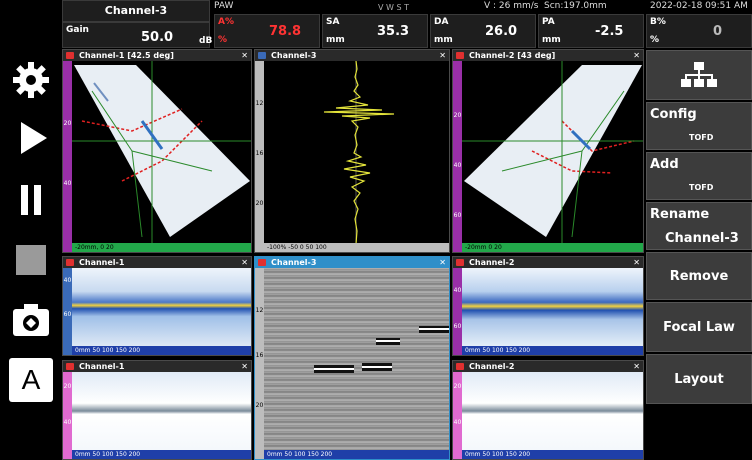  Describe the element at coordinates (591, 31) in the screenshot. I see `pa-readout: PA mm -2.5` at that location.